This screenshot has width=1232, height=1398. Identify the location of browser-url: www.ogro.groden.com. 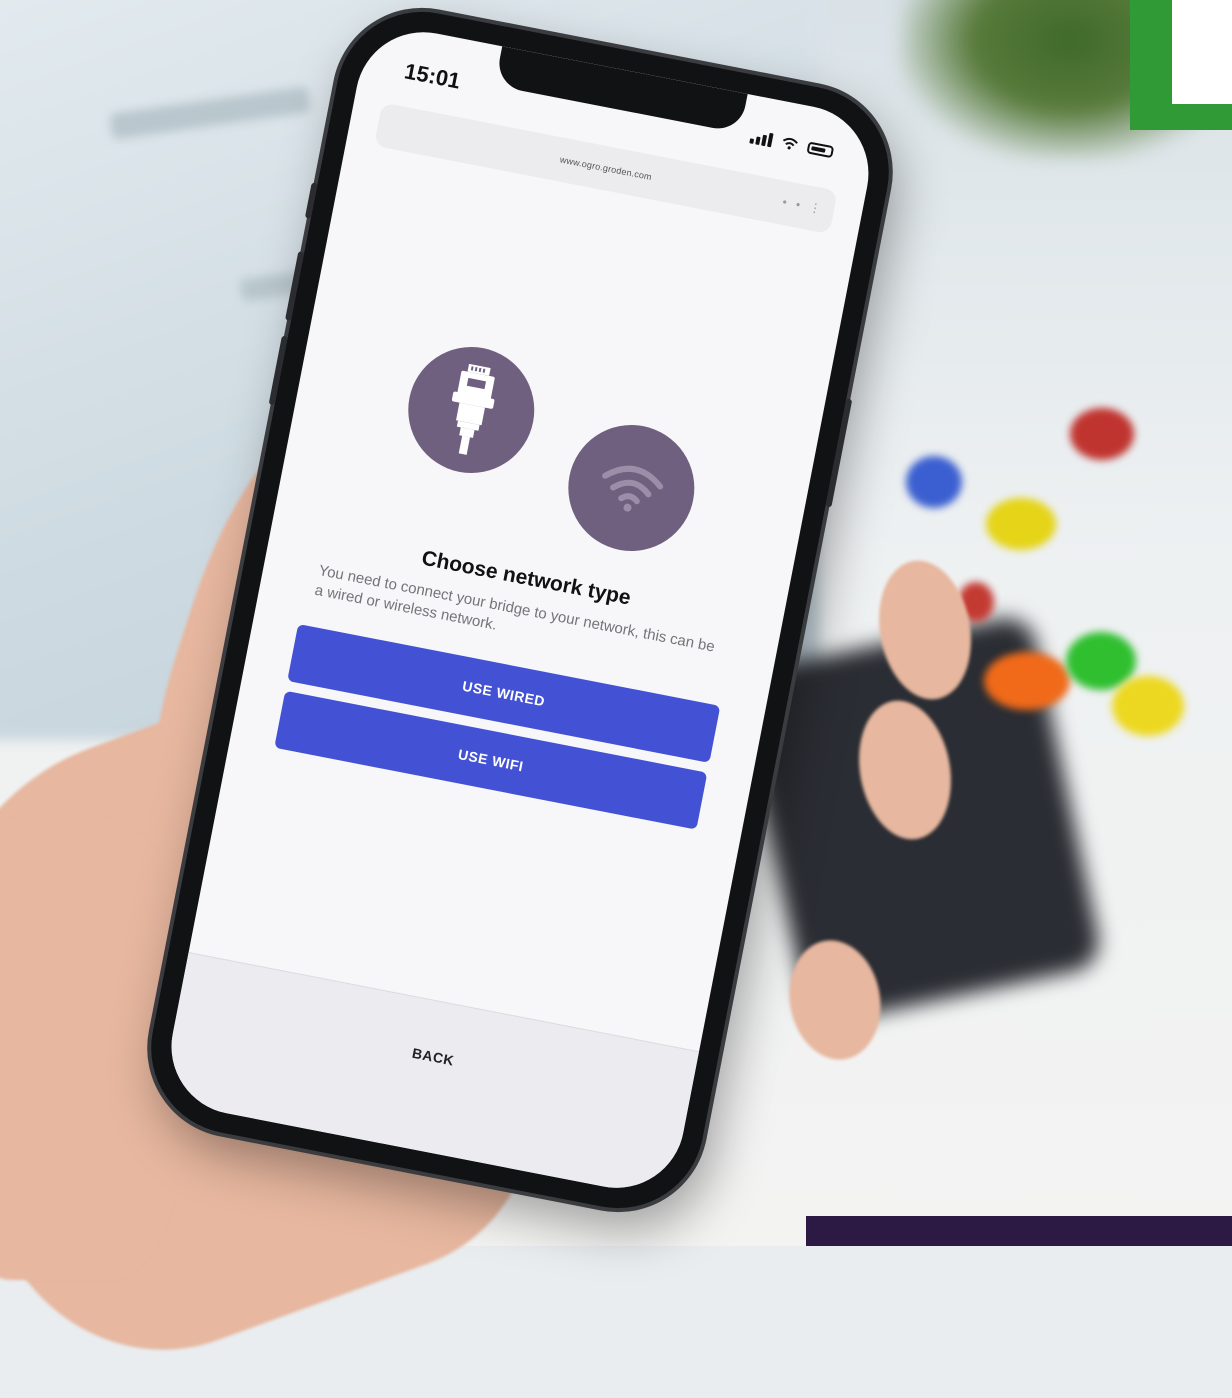
(606, 168).